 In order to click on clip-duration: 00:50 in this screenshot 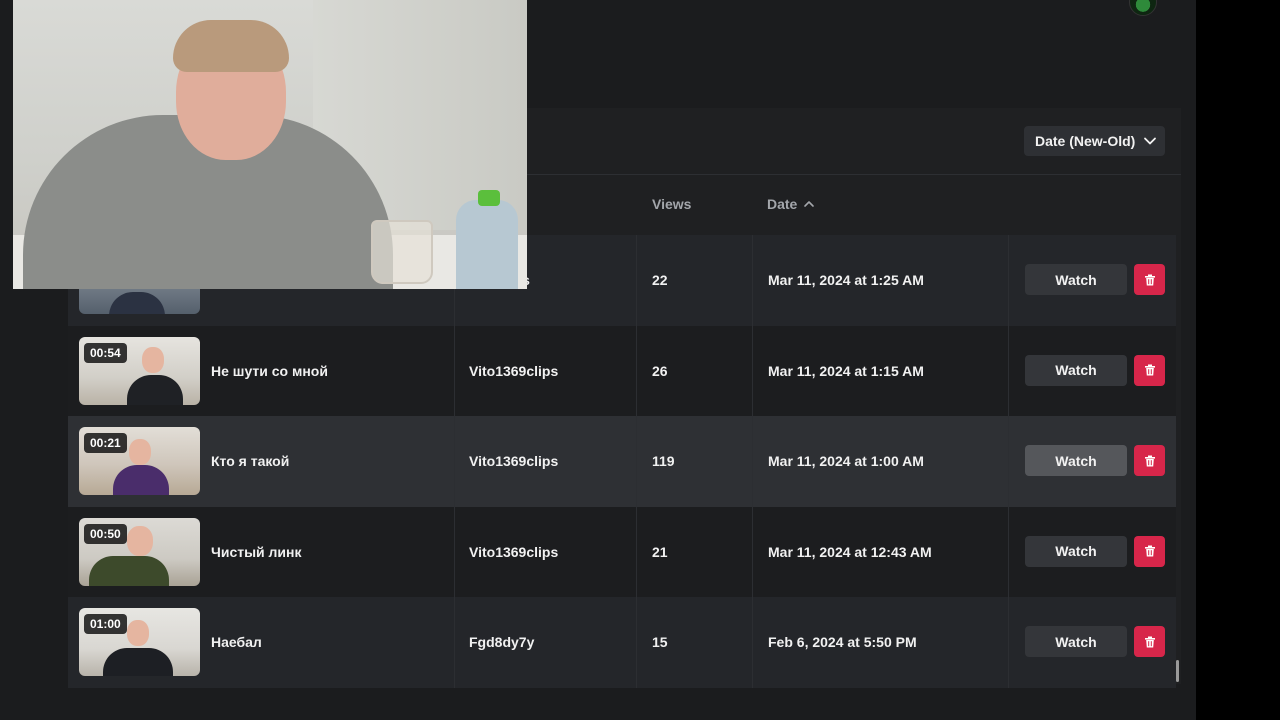, I will do `click(105, 533)`.